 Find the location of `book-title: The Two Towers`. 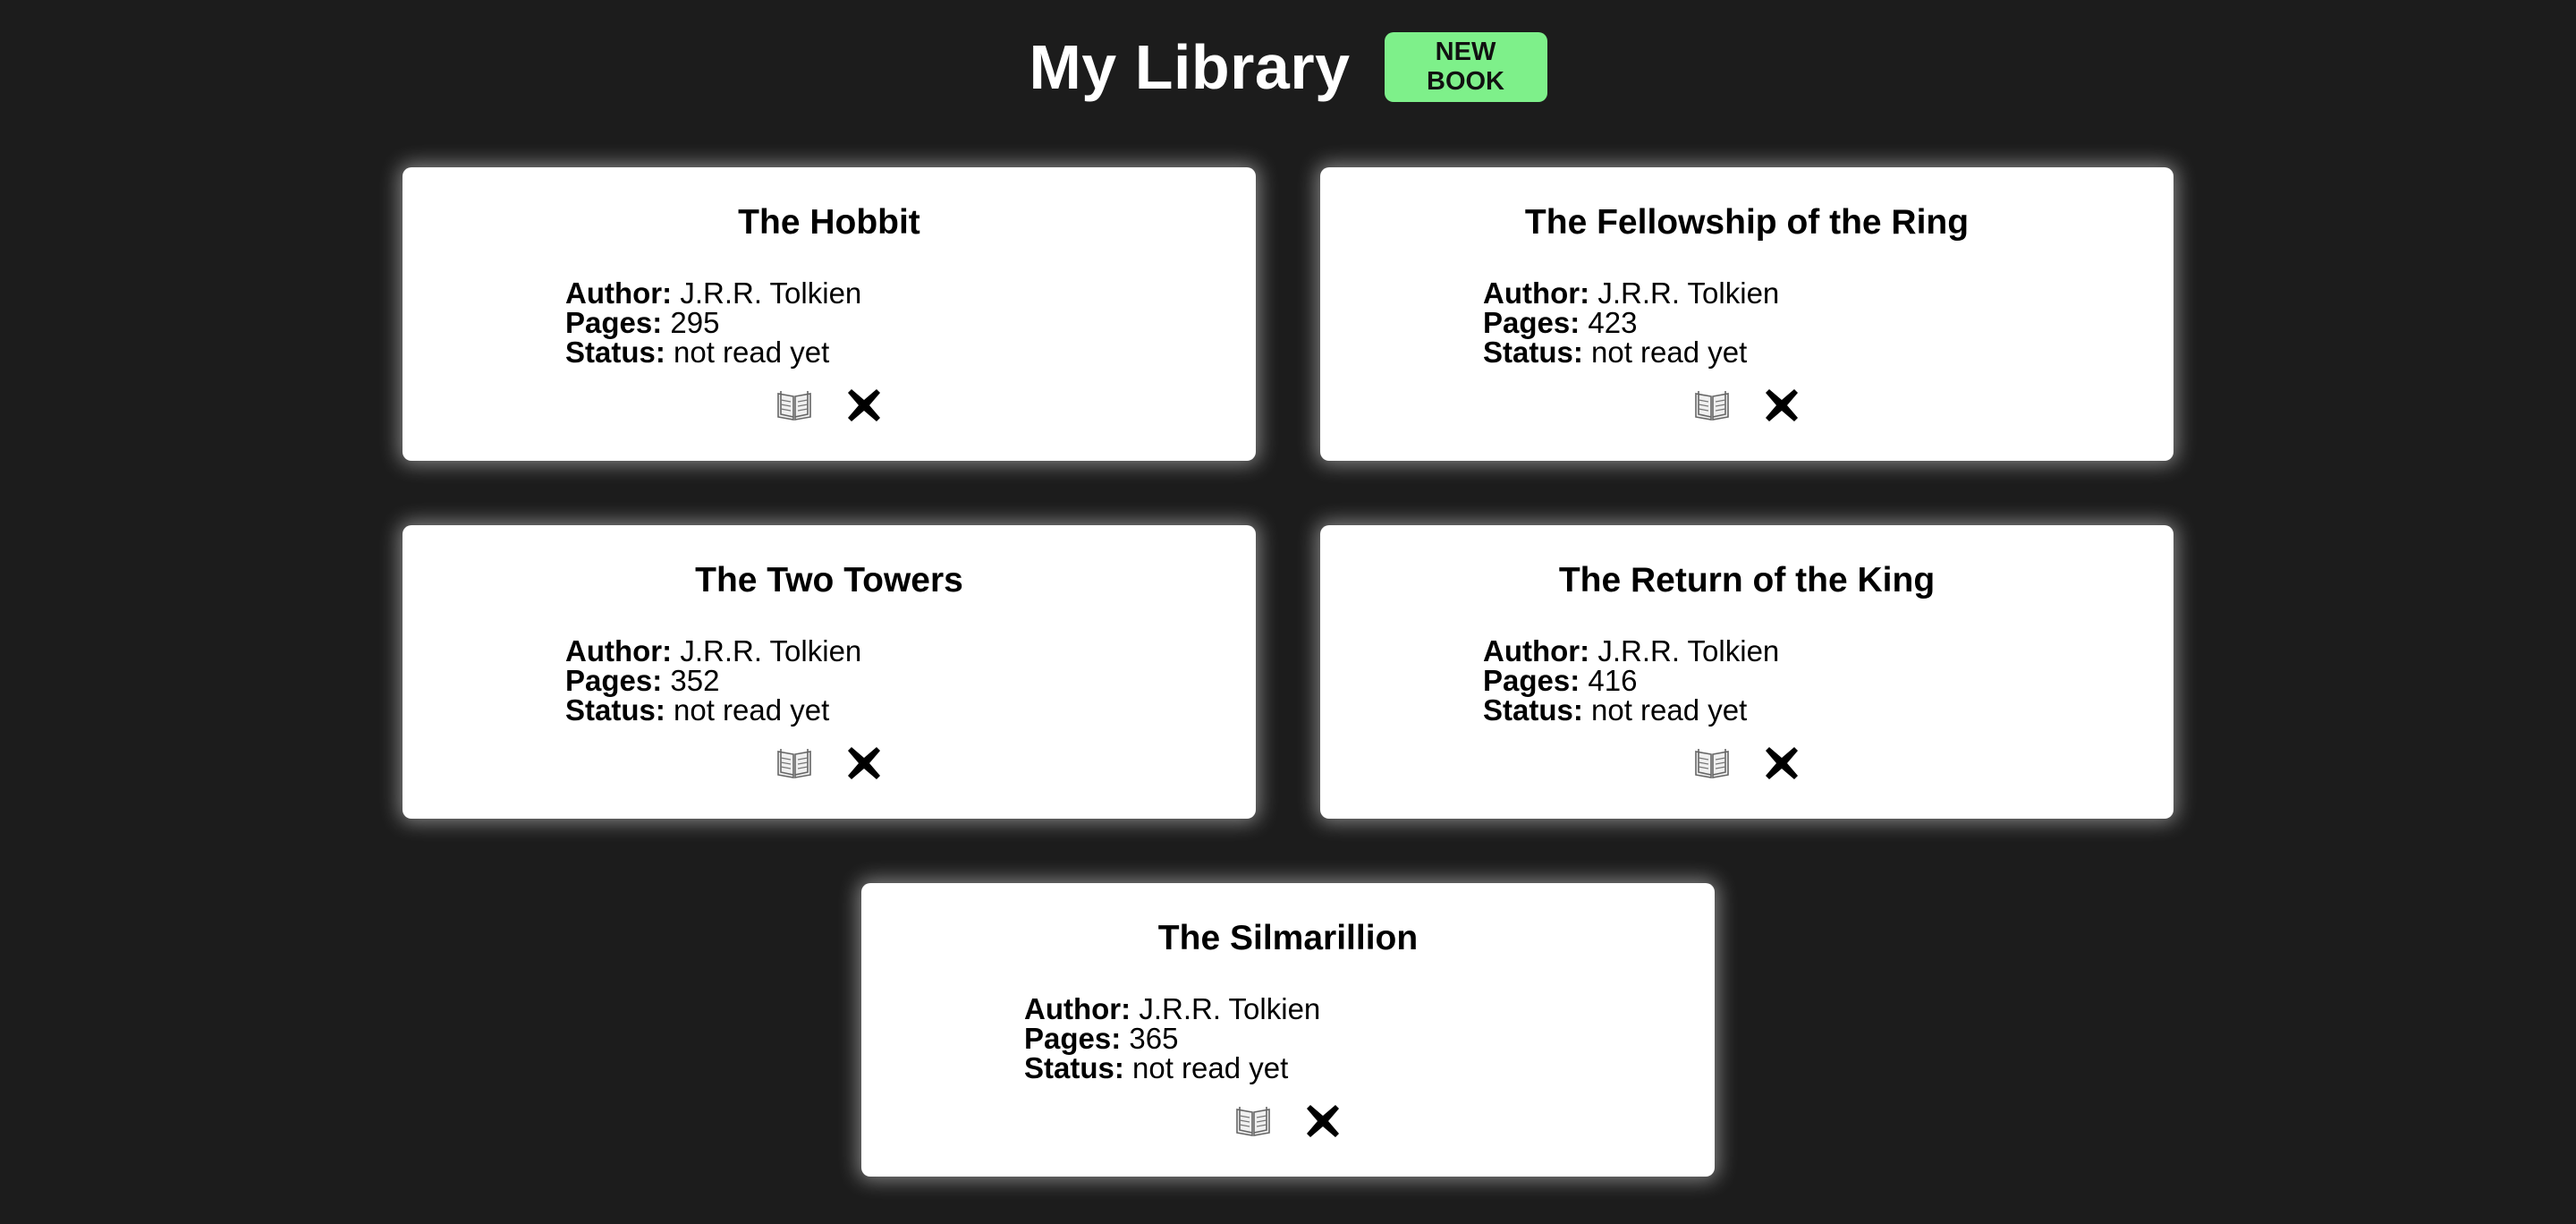

book-title: The Two Towers is located at coordinates (829, 580).